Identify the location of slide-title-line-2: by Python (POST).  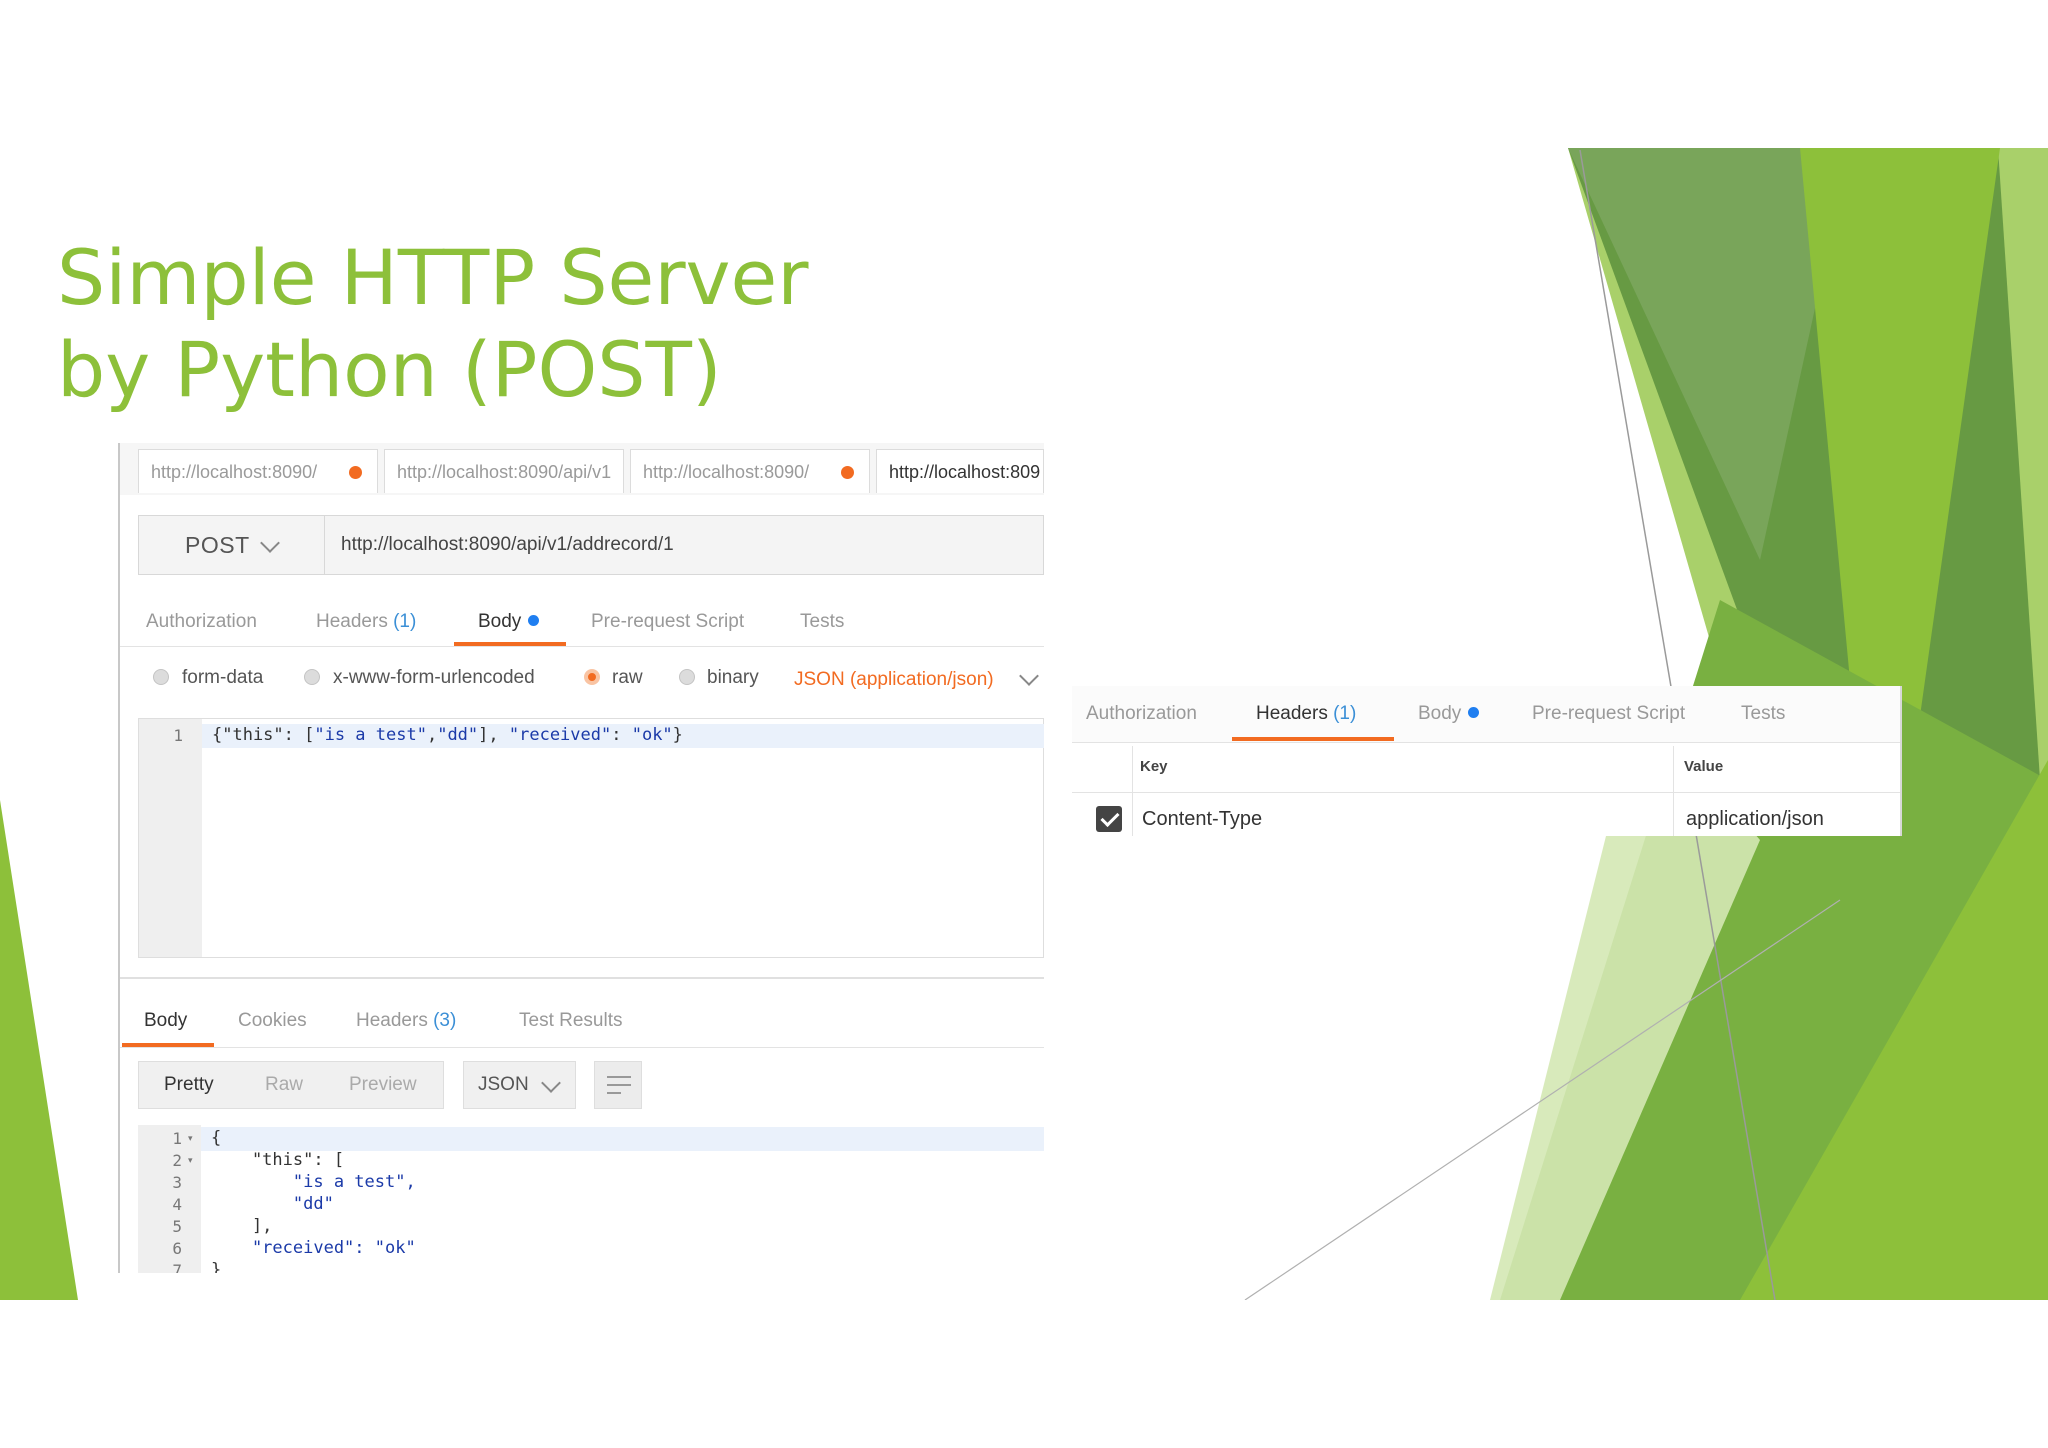
(389, 369).